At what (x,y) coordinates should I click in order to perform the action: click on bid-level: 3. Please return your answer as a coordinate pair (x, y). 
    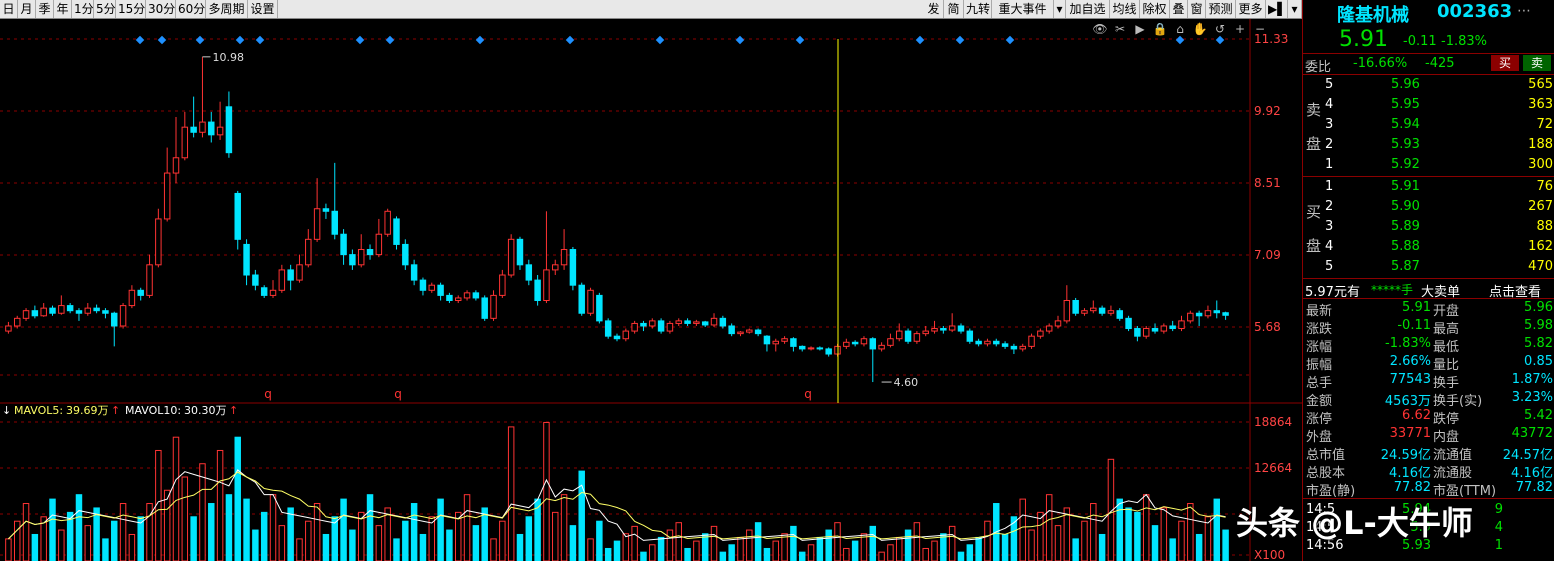
    Looking at the image, I should click on (1329, 226).